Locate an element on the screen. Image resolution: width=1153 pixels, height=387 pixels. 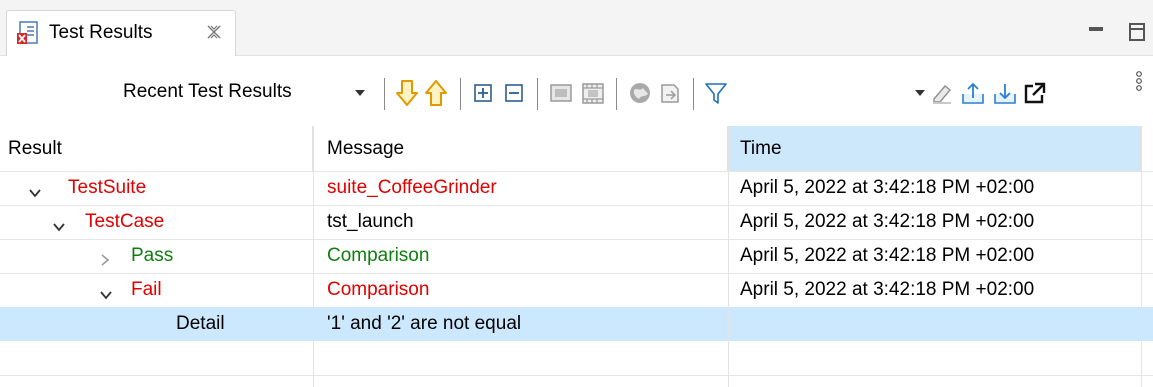
result-cell: TestSuite is located at coordinates (107, 187).